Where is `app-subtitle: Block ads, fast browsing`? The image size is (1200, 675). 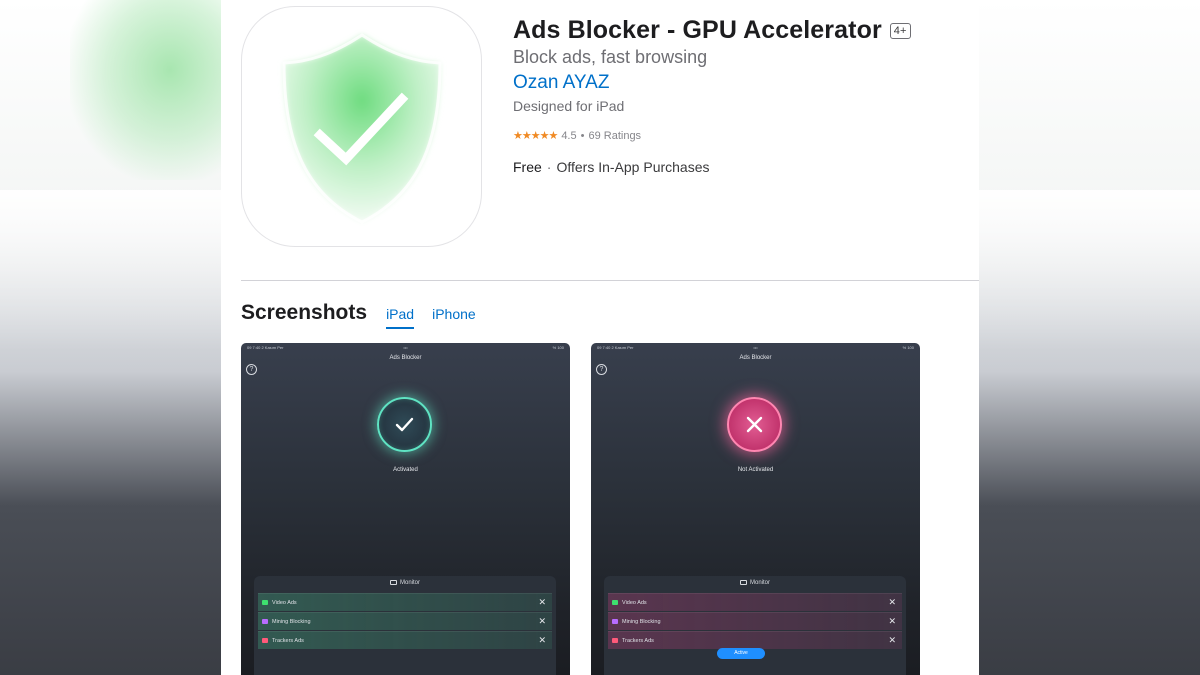 app-subtitle: Block ads, fast browsing is located at coordinates (610, 57).